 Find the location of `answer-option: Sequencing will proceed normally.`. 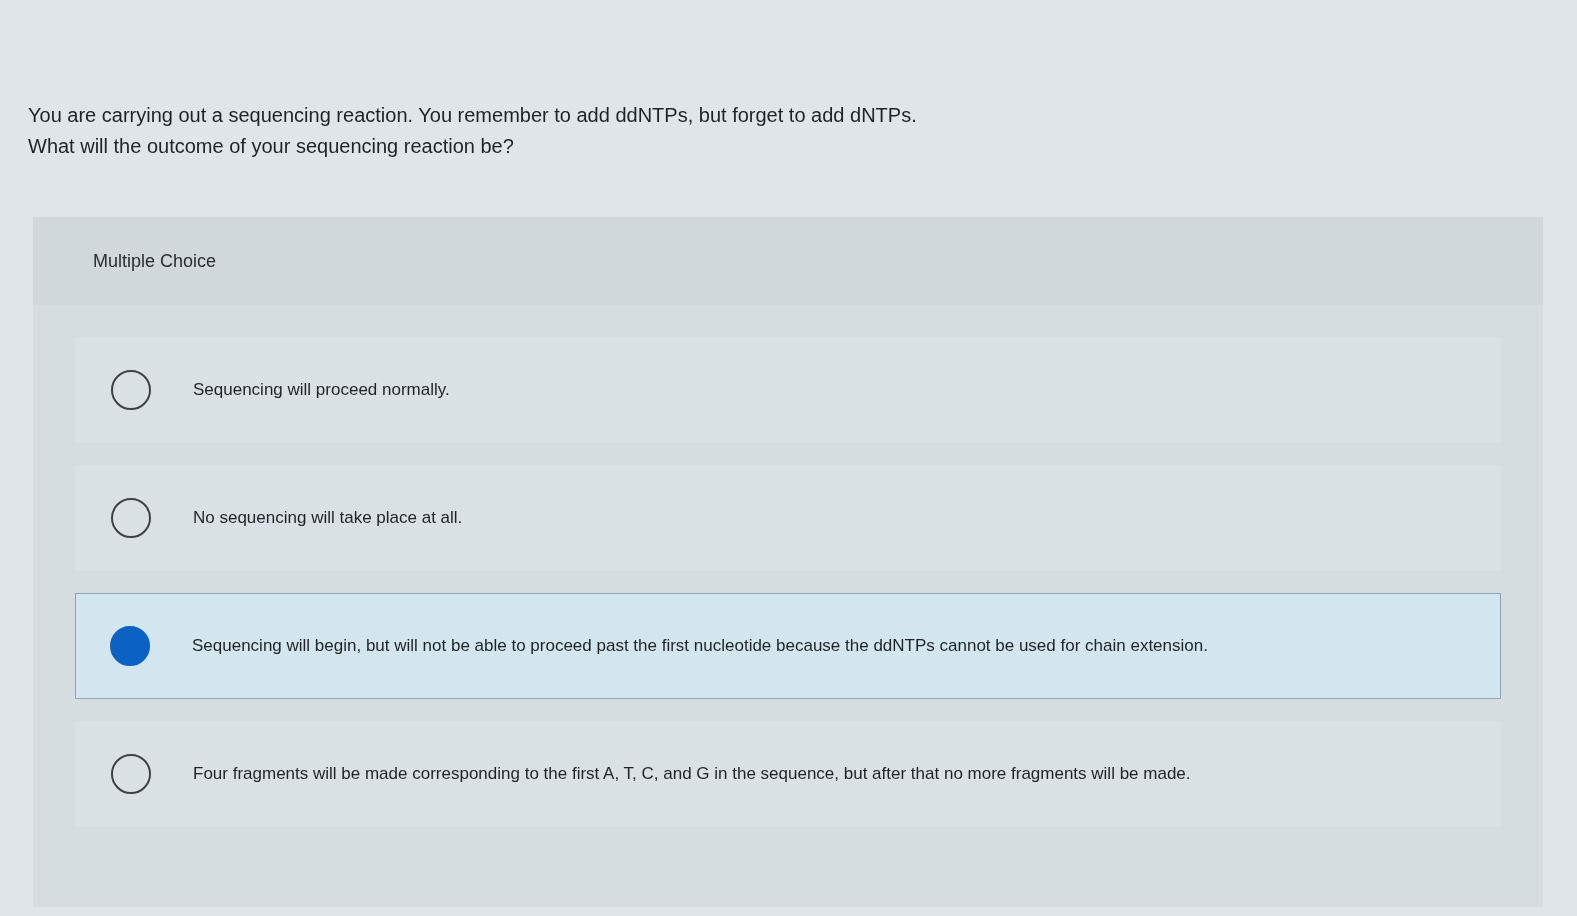

answer-option: Sequencing will proceed normally. is located at coordinates (788, 390).